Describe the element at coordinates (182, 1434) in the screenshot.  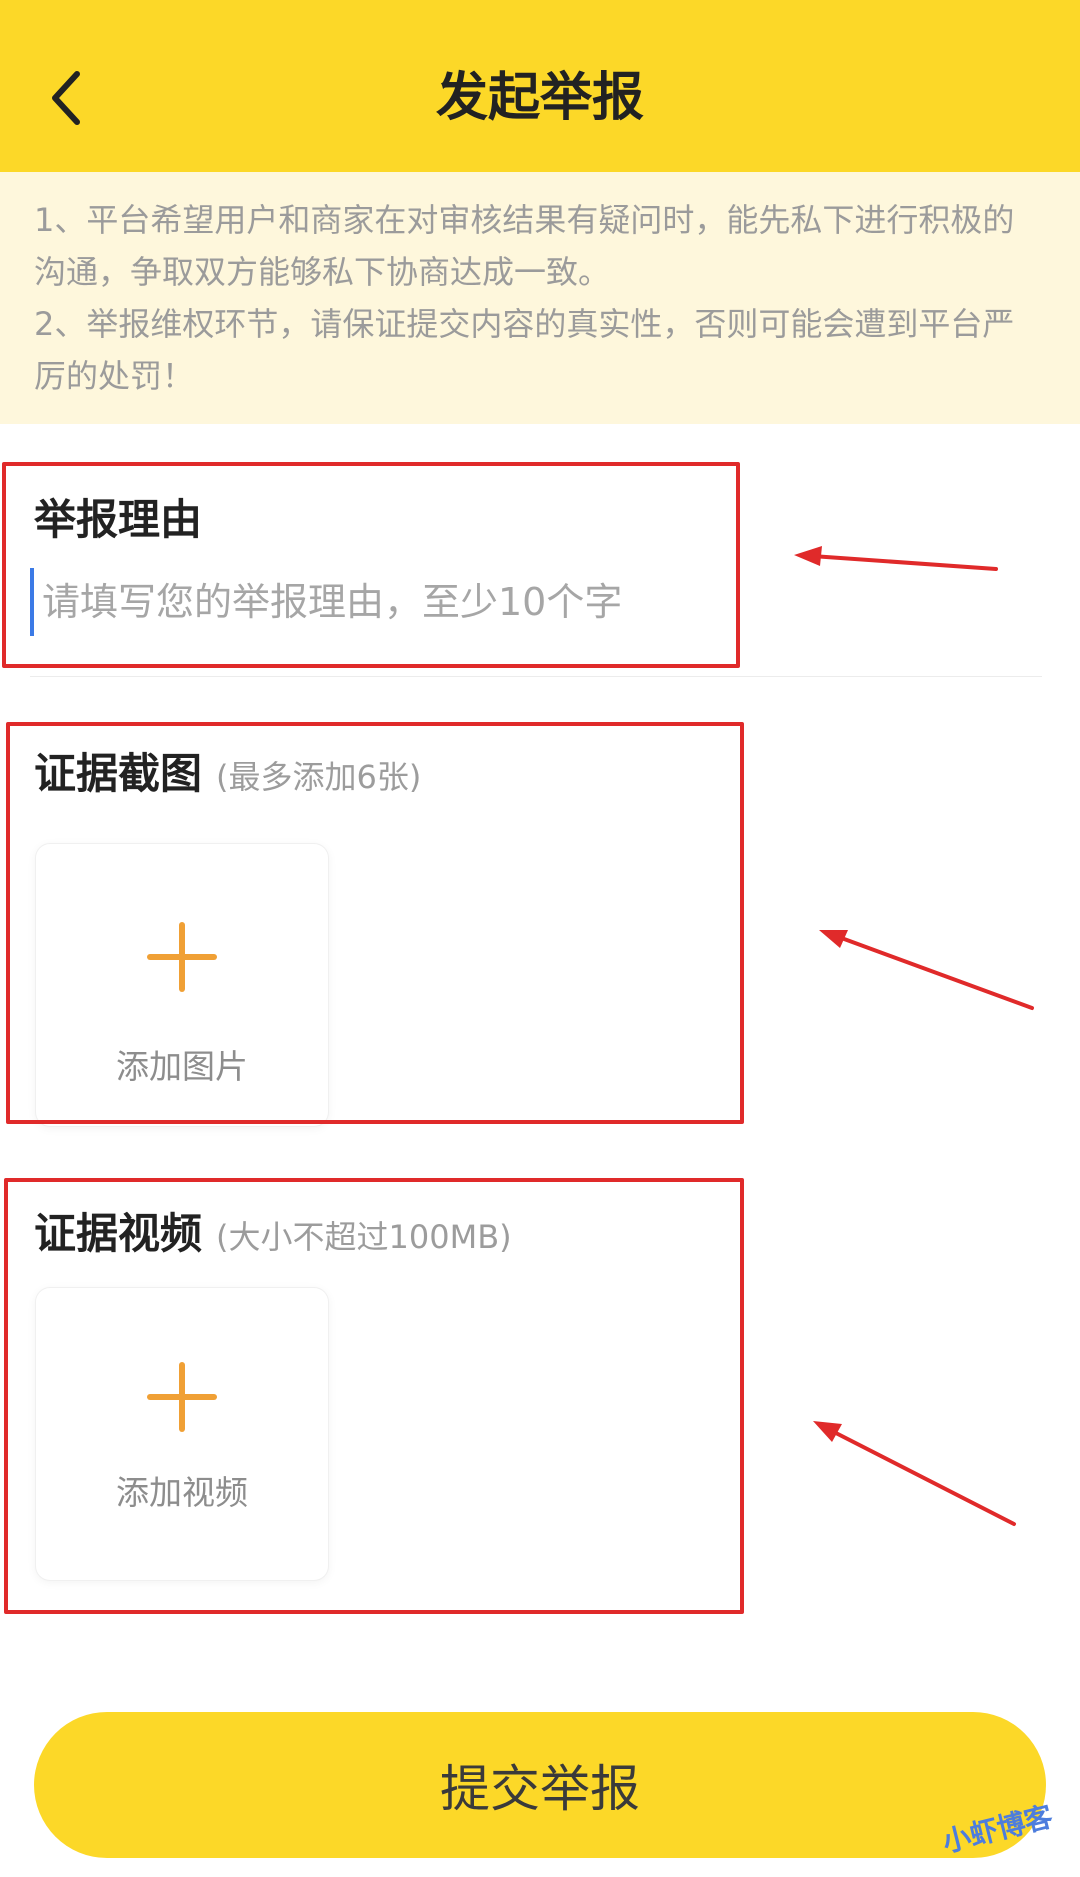
I see `add-video-button: 添加视频` at that location.